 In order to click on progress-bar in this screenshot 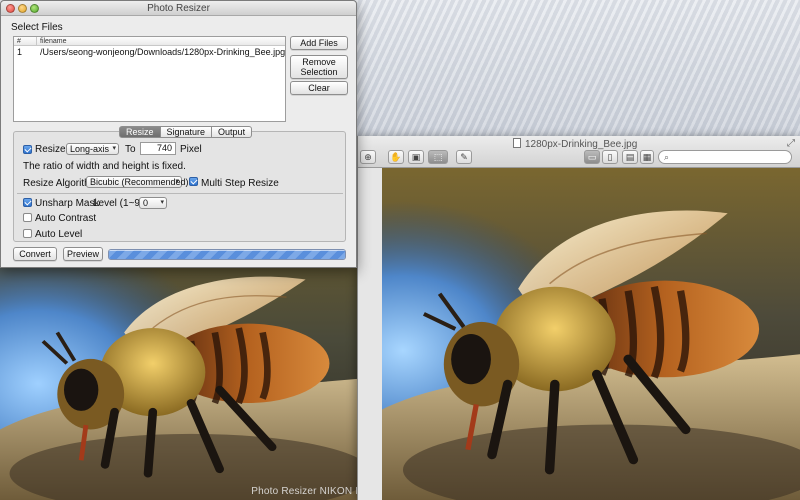, I will do `click(227, 254)`.